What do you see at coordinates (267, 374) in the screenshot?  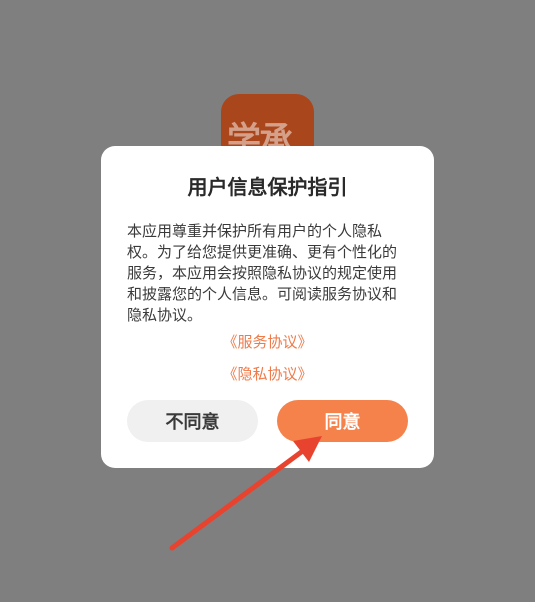 I see `privacy-policy-link: 《隐私协议》` at bounding box center [267, 374].